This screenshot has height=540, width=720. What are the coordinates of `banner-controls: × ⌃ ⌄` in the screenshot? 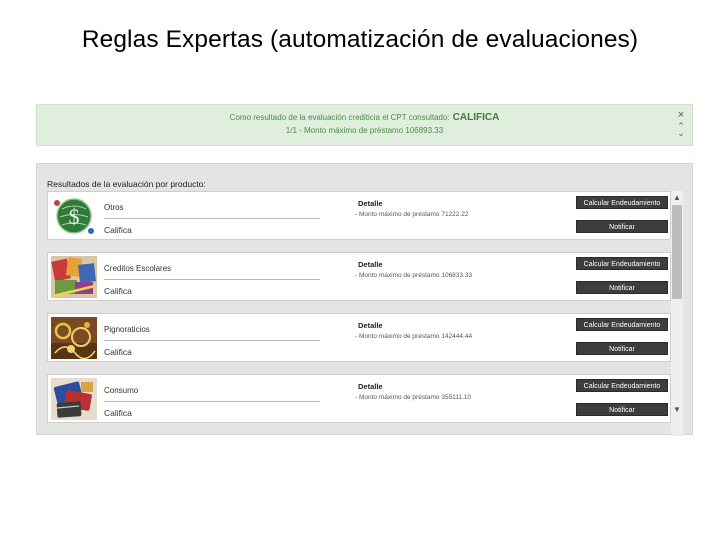 It's located at (681, 124).